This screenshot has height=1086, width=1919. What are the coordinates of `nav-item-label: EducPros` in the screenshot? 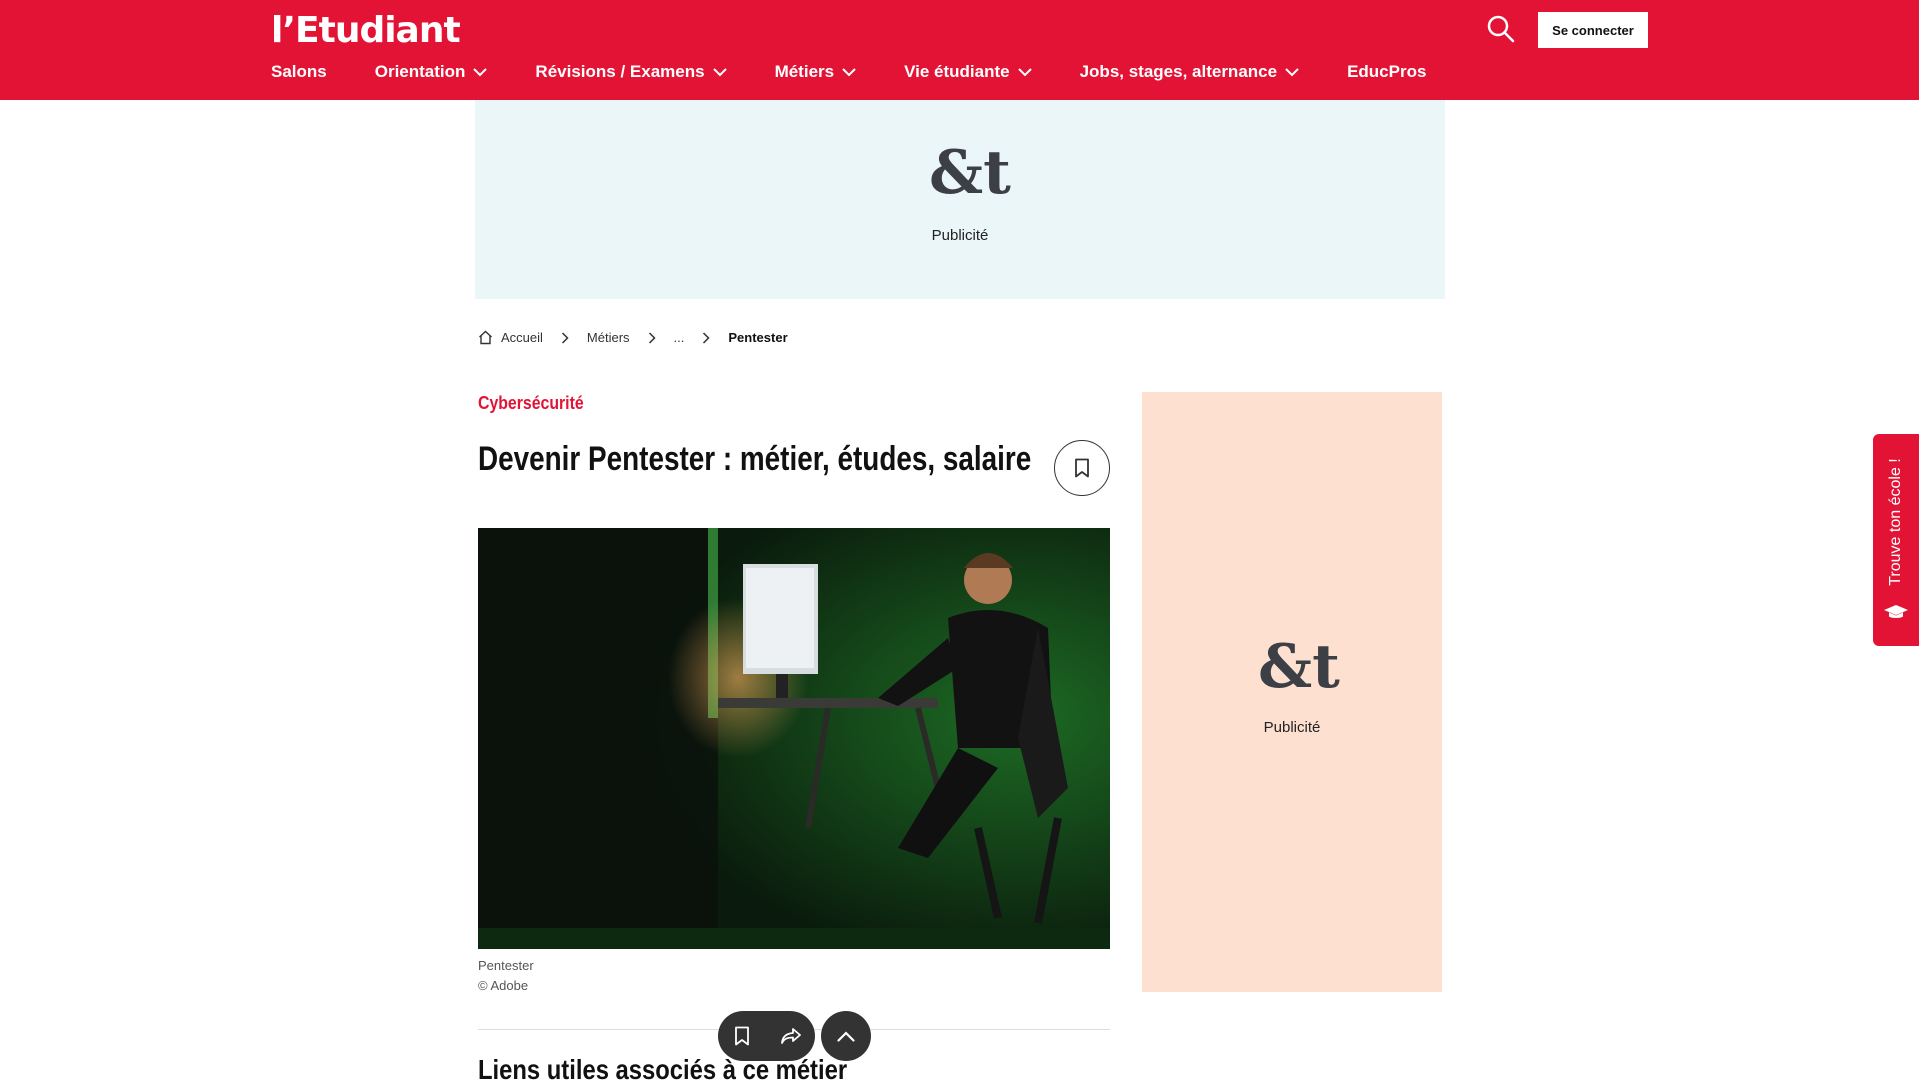 It's located at (1387, 71).